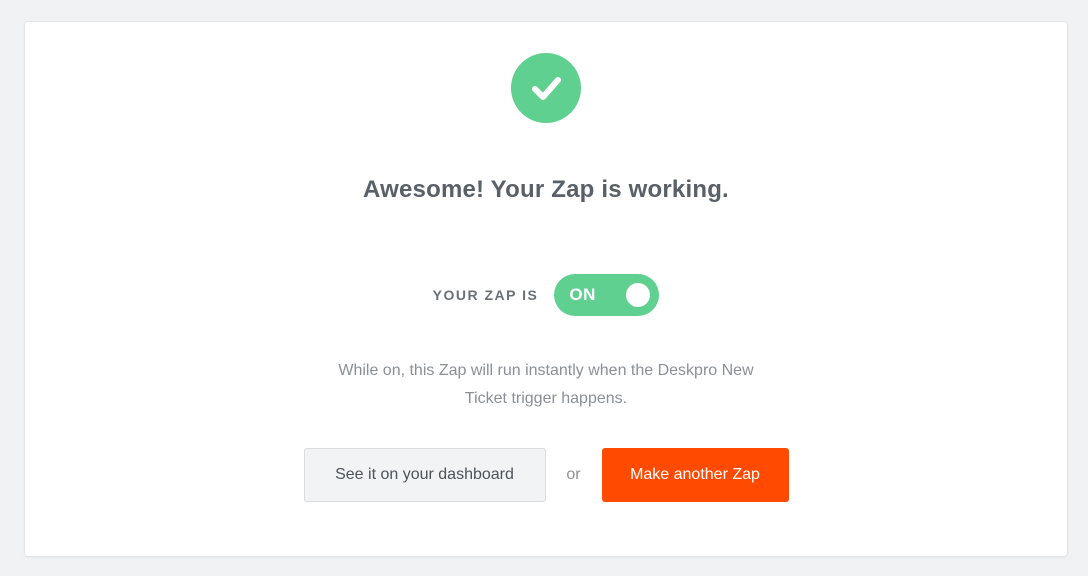  Describe the element at coordinates (546, 295) in the screenshot. I see `zap-status-row: YOUR ZAP IS ON` at that location.